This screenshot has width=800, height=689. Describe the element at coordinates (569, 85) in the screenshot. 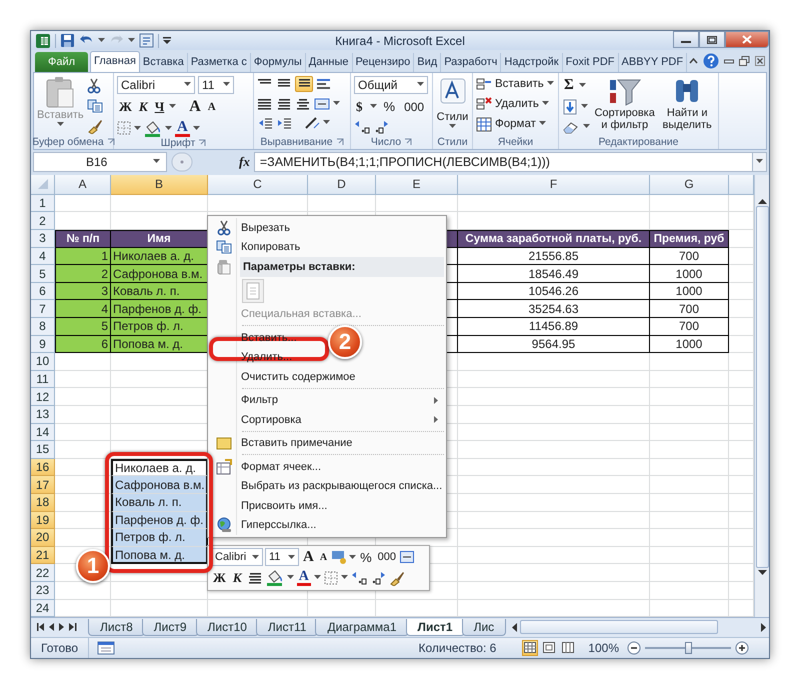

I see `autosum-button: Σ` at that location.